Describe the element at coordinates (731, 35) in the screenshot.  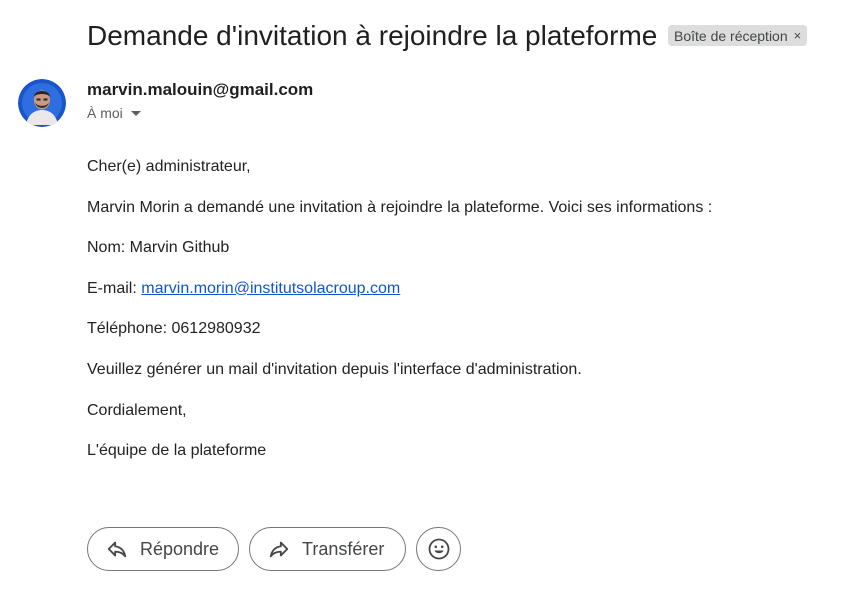
I see `label-chip-text: Boîte de réception` at that location.